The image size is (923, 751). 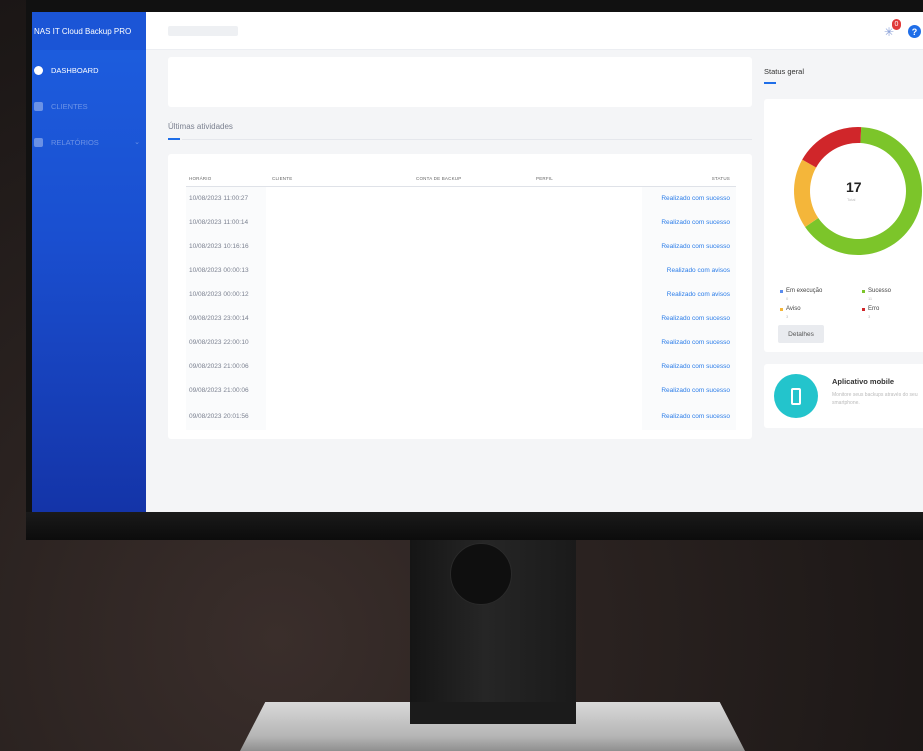 I want to click on activities-divider, so click(x=467, y=139).